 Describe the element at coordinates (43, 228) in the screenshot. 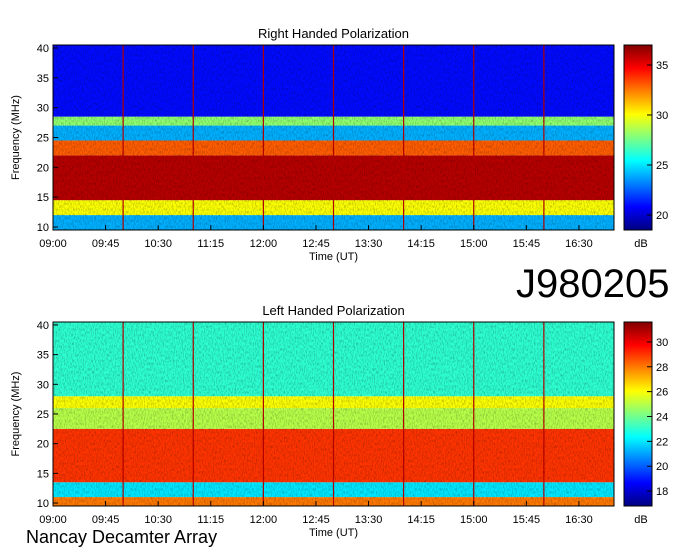

I see `ytick-label-top-10: 10` at that location.